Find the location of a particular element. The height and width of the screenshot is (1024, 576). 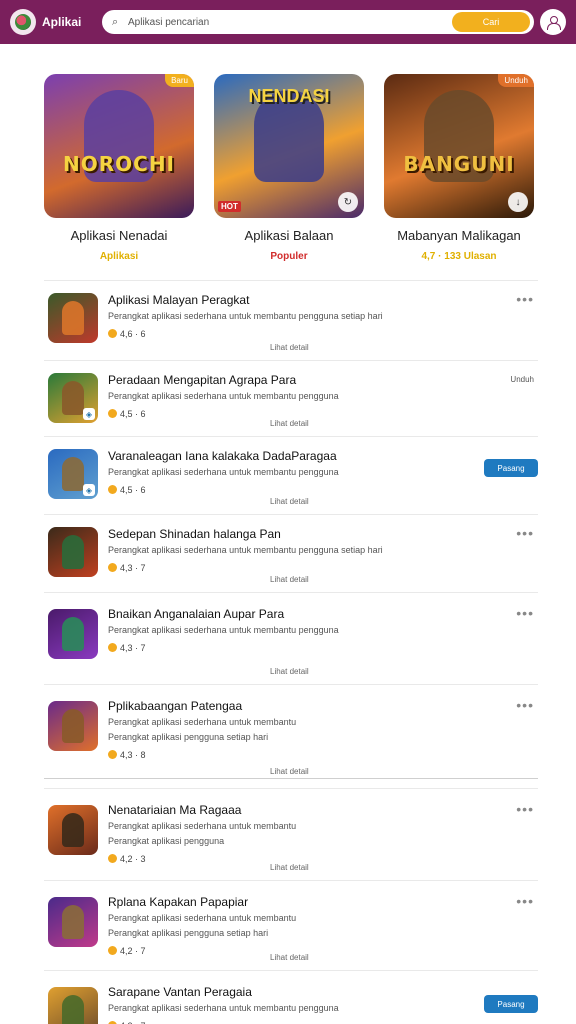

search-bar: ⌕ Aplikasi pencarian Cari is located at coordinates (318, 22).